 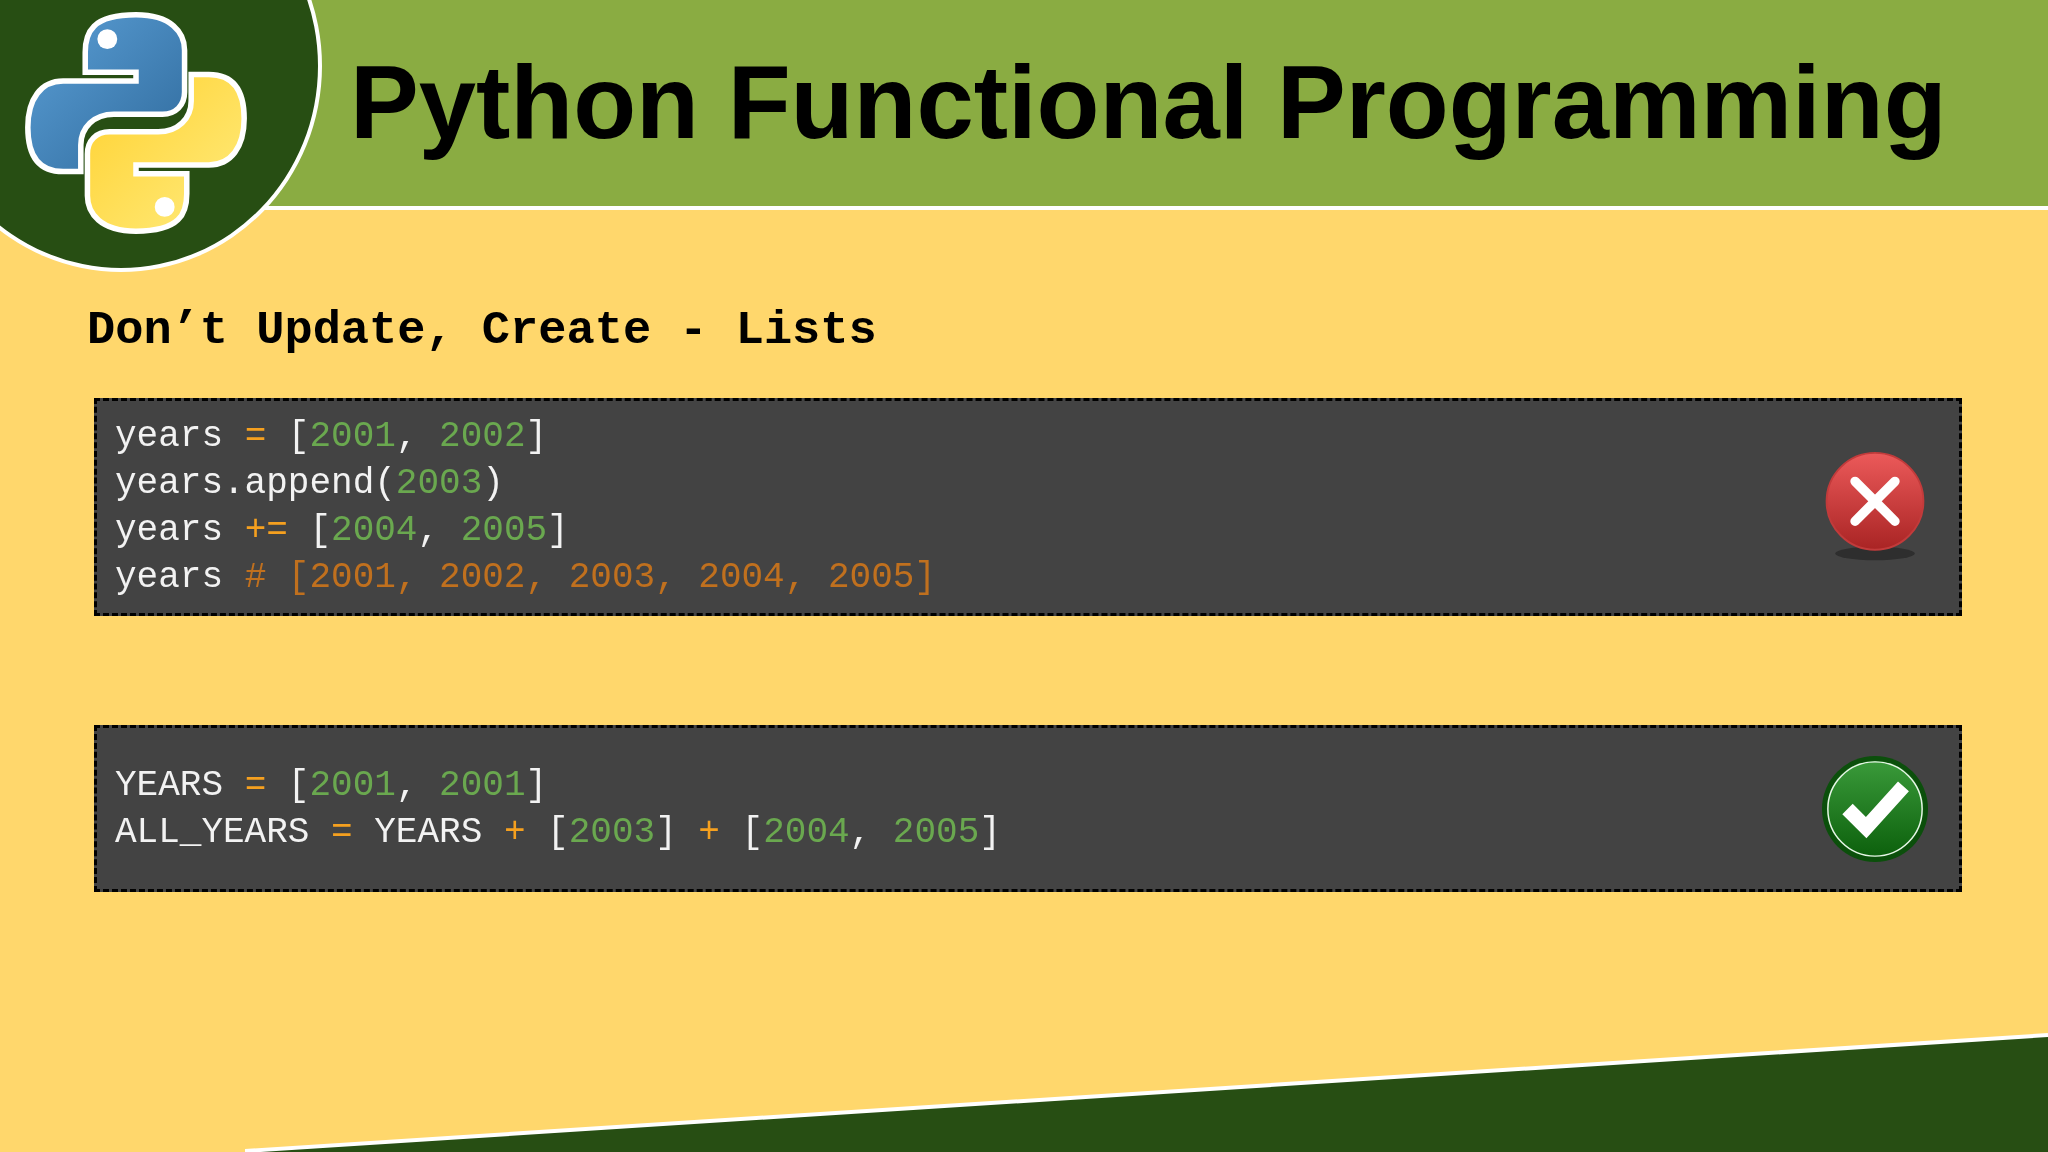 I want to click on code-line: YEARS = [2001, 2001], so click(x=331, y=785).